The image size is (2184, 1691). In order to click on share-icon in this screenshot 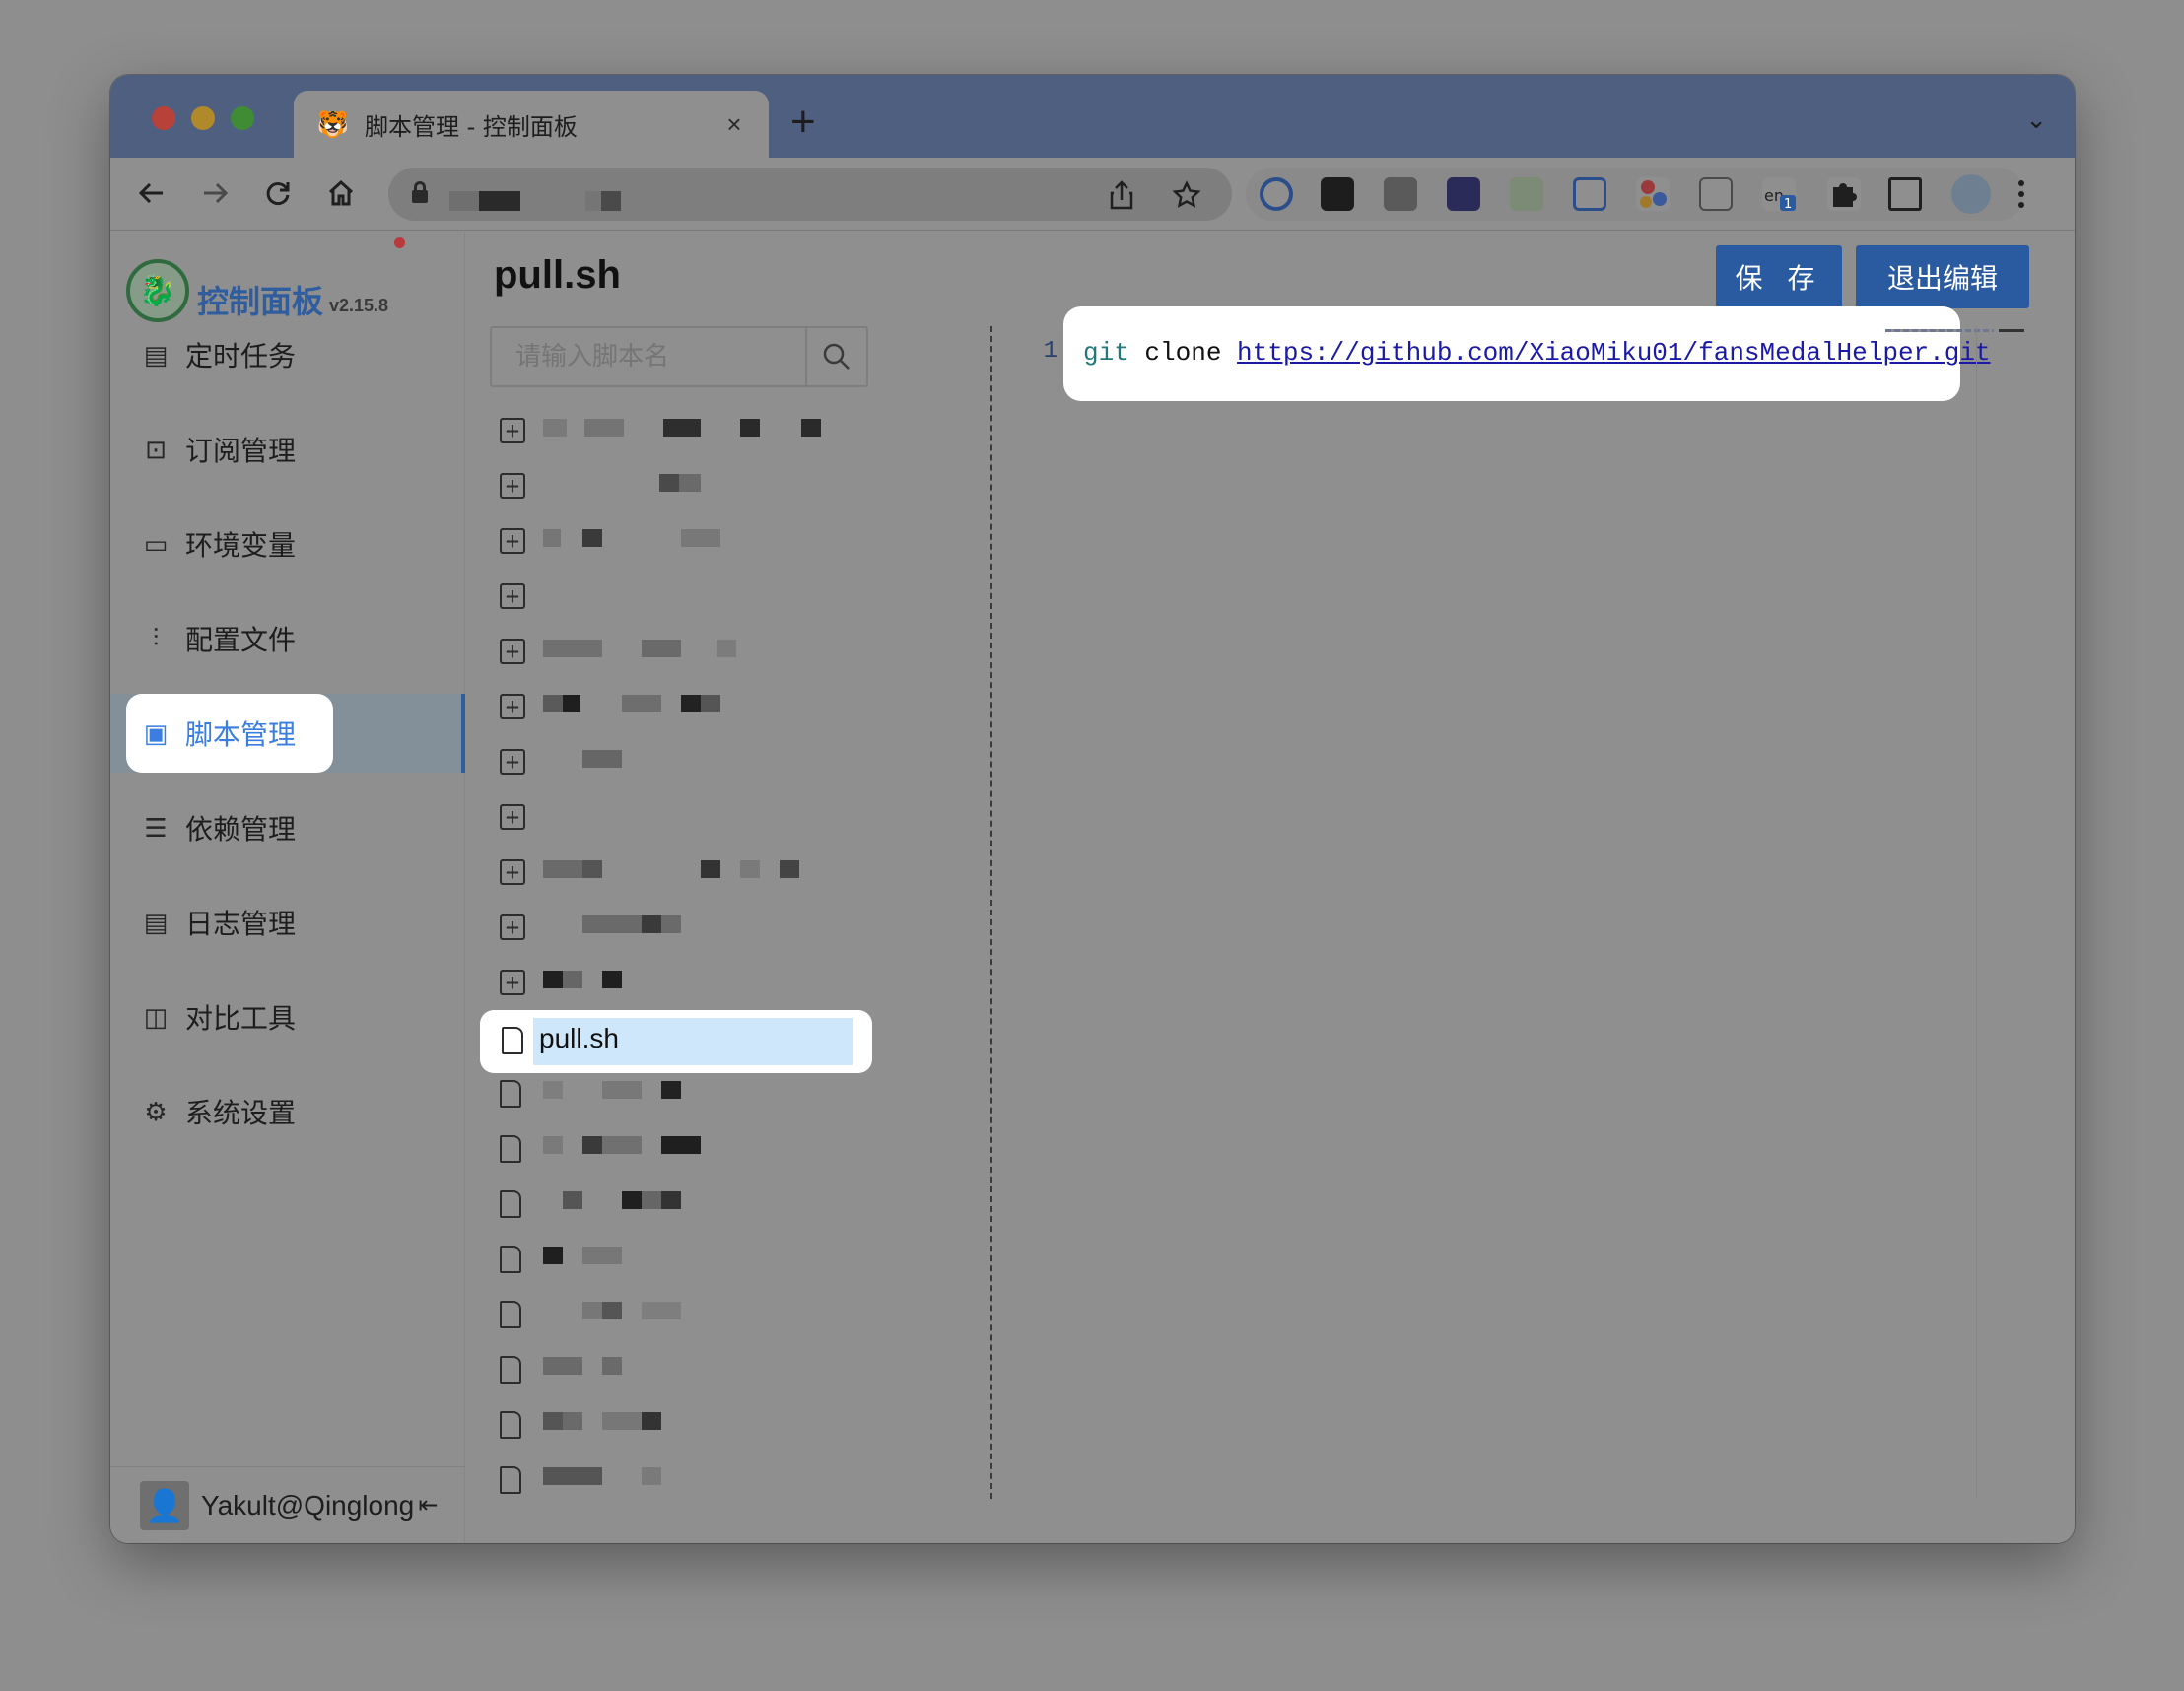, I will do `click(1121, 195)`.